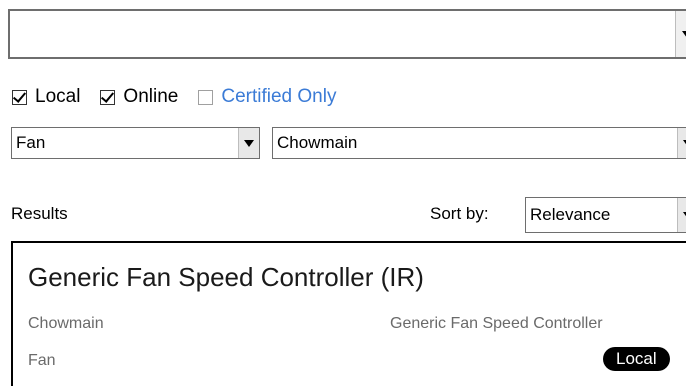 This screenshot has width=686, height=386. Describe the element at coordinates (570, 214) in the screenshot. I see `sort-by-value: Relevance` at that location.